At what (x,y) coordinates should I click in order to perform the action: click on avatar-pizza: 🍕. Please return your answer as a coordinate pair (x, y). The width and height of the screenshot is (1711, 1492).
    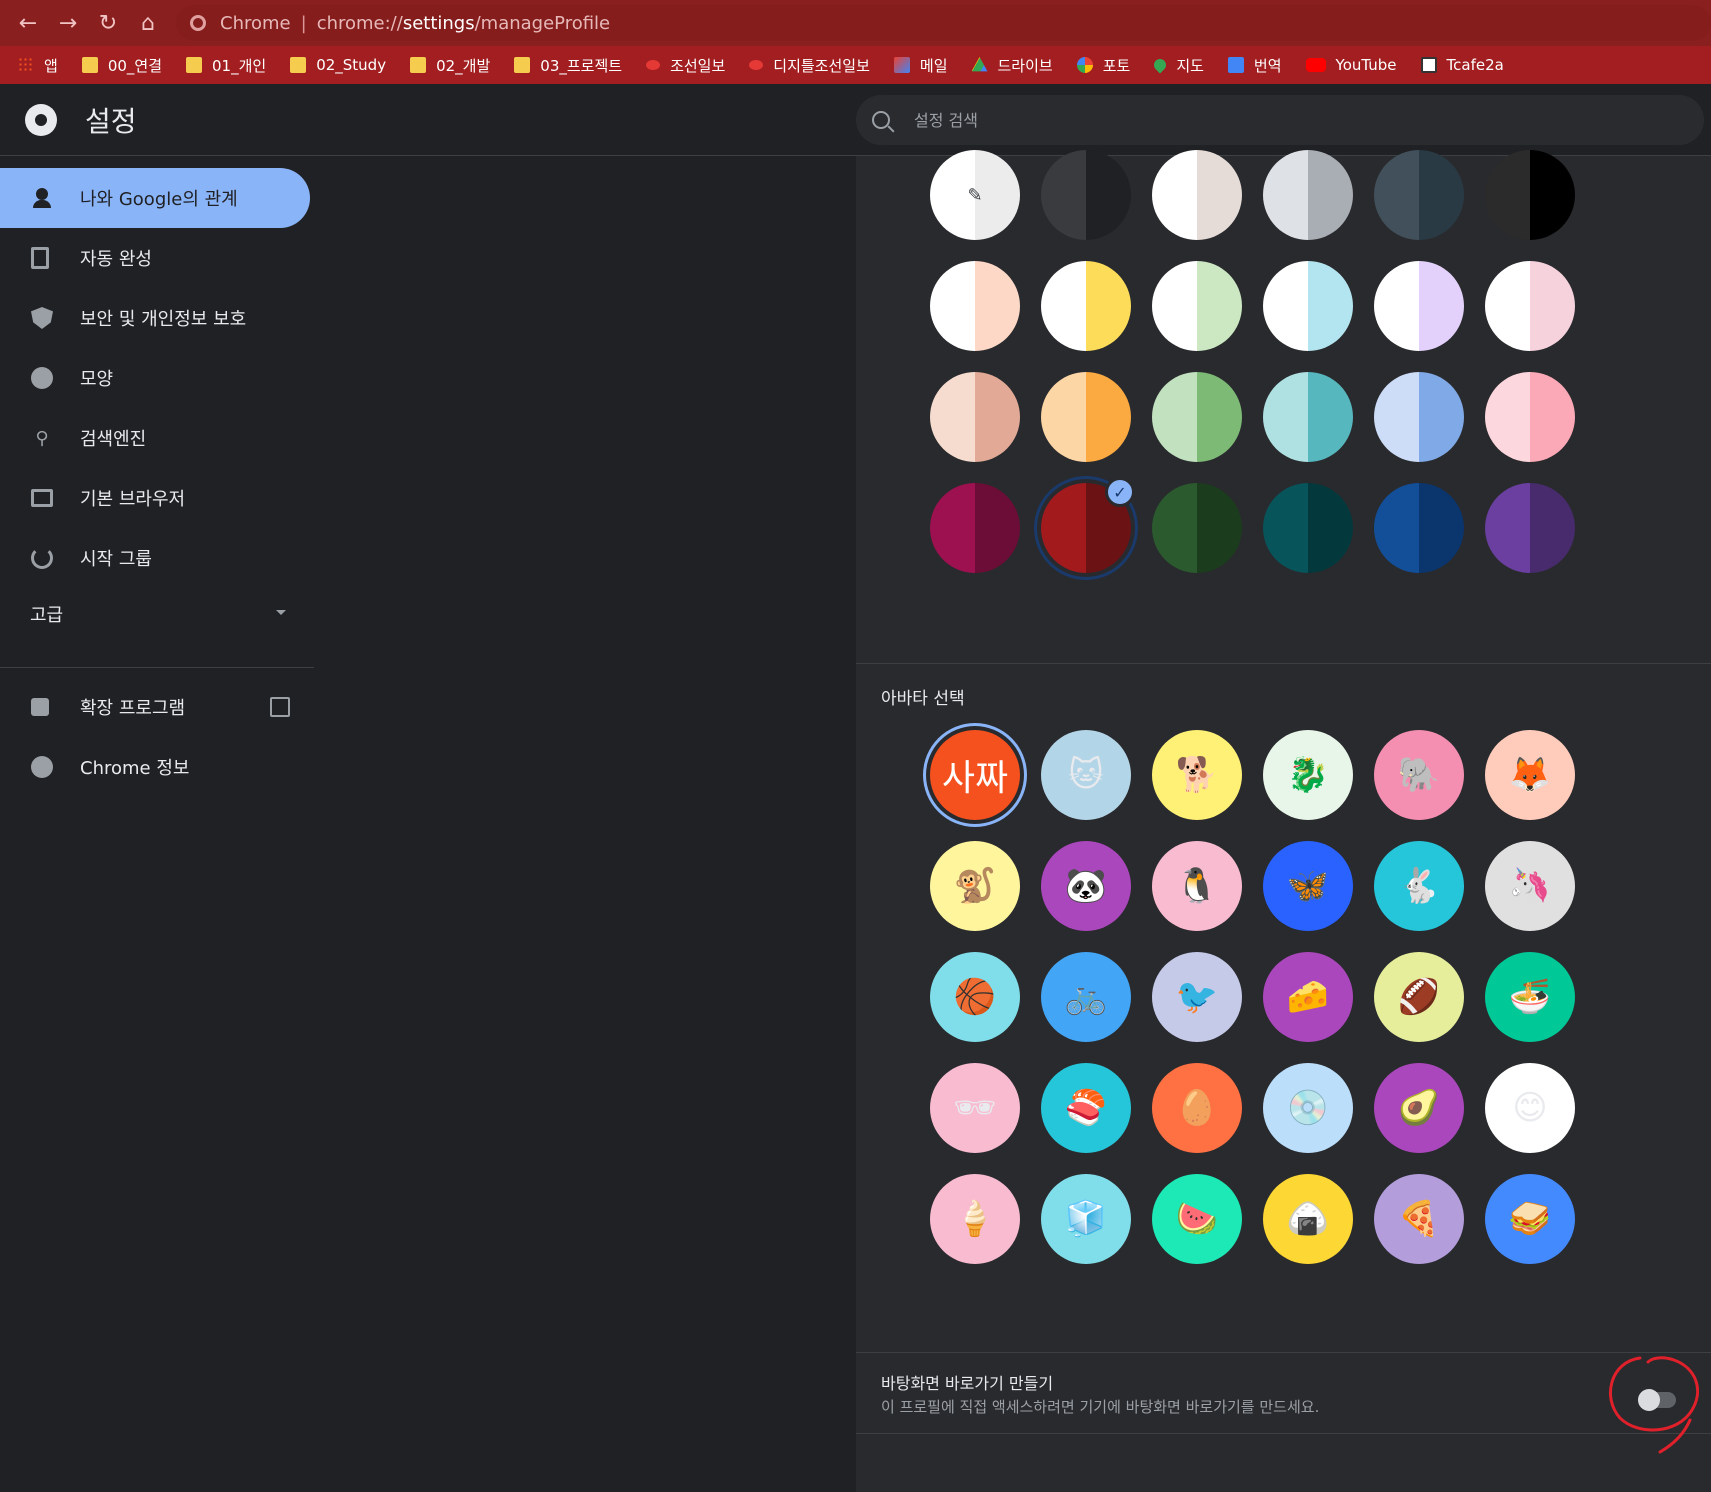
    Looking at the image, I should click on (1419, 1219).